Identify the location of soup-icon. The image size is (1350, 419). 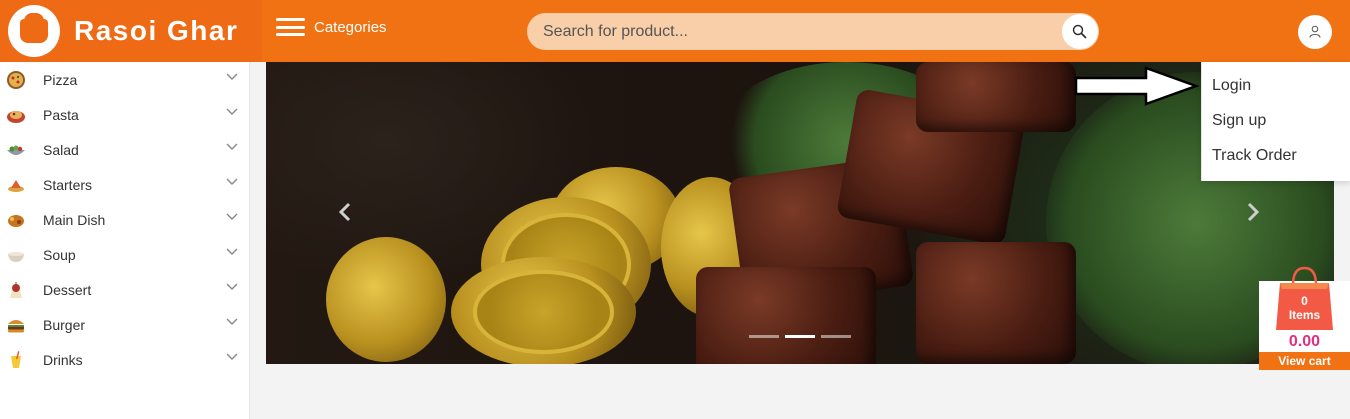
(16, 255).